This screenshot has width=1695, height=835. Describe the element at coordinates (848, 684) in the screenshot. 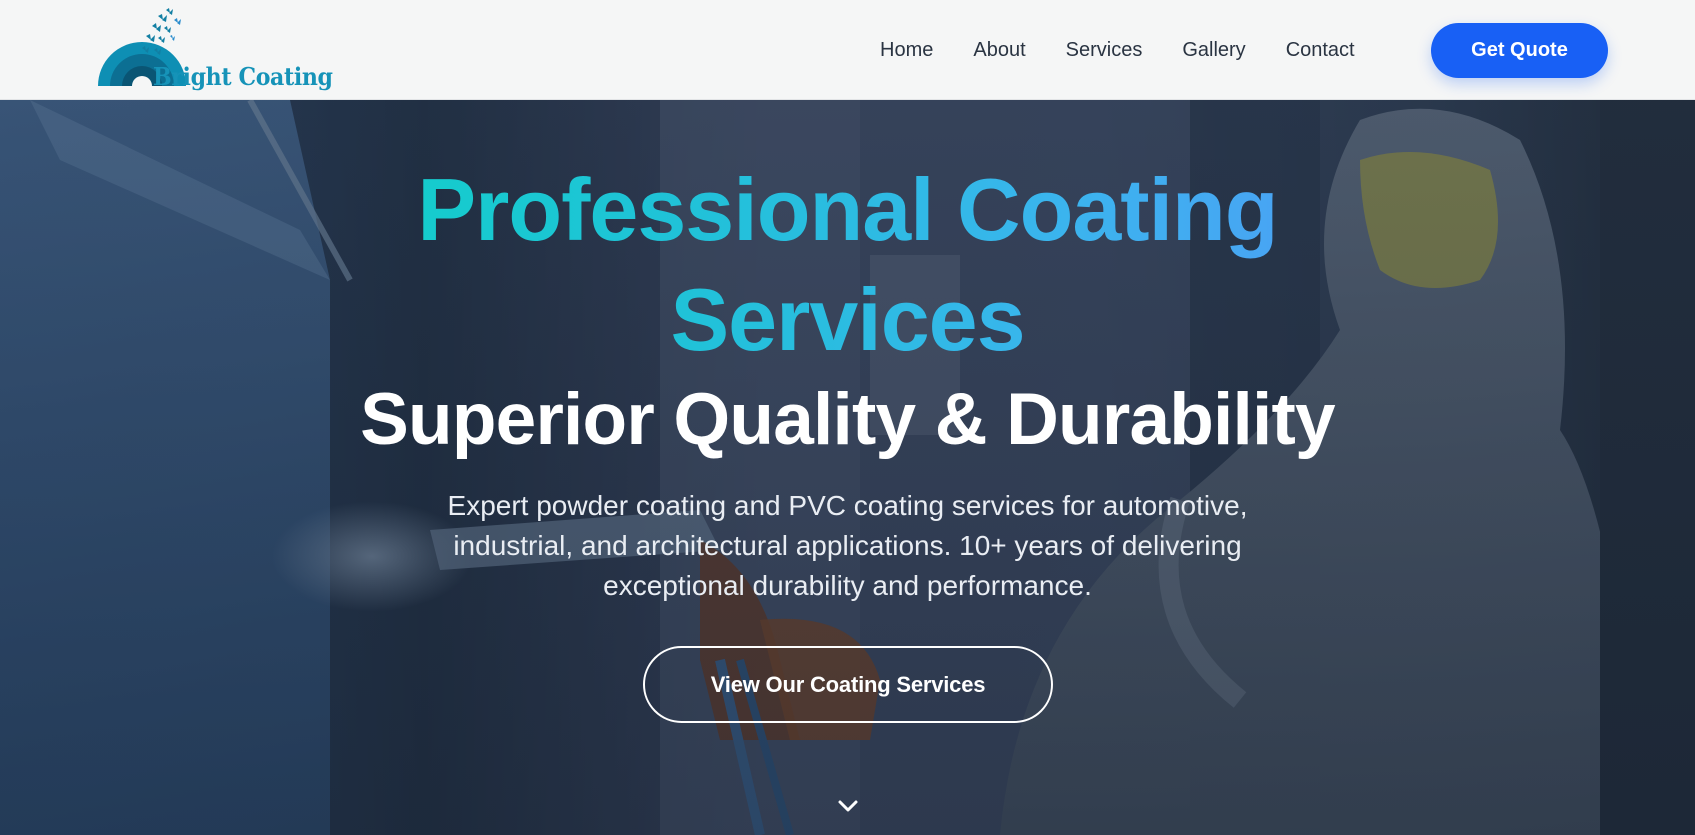

I see `view-services-button: View Our Coating Services` at that location.